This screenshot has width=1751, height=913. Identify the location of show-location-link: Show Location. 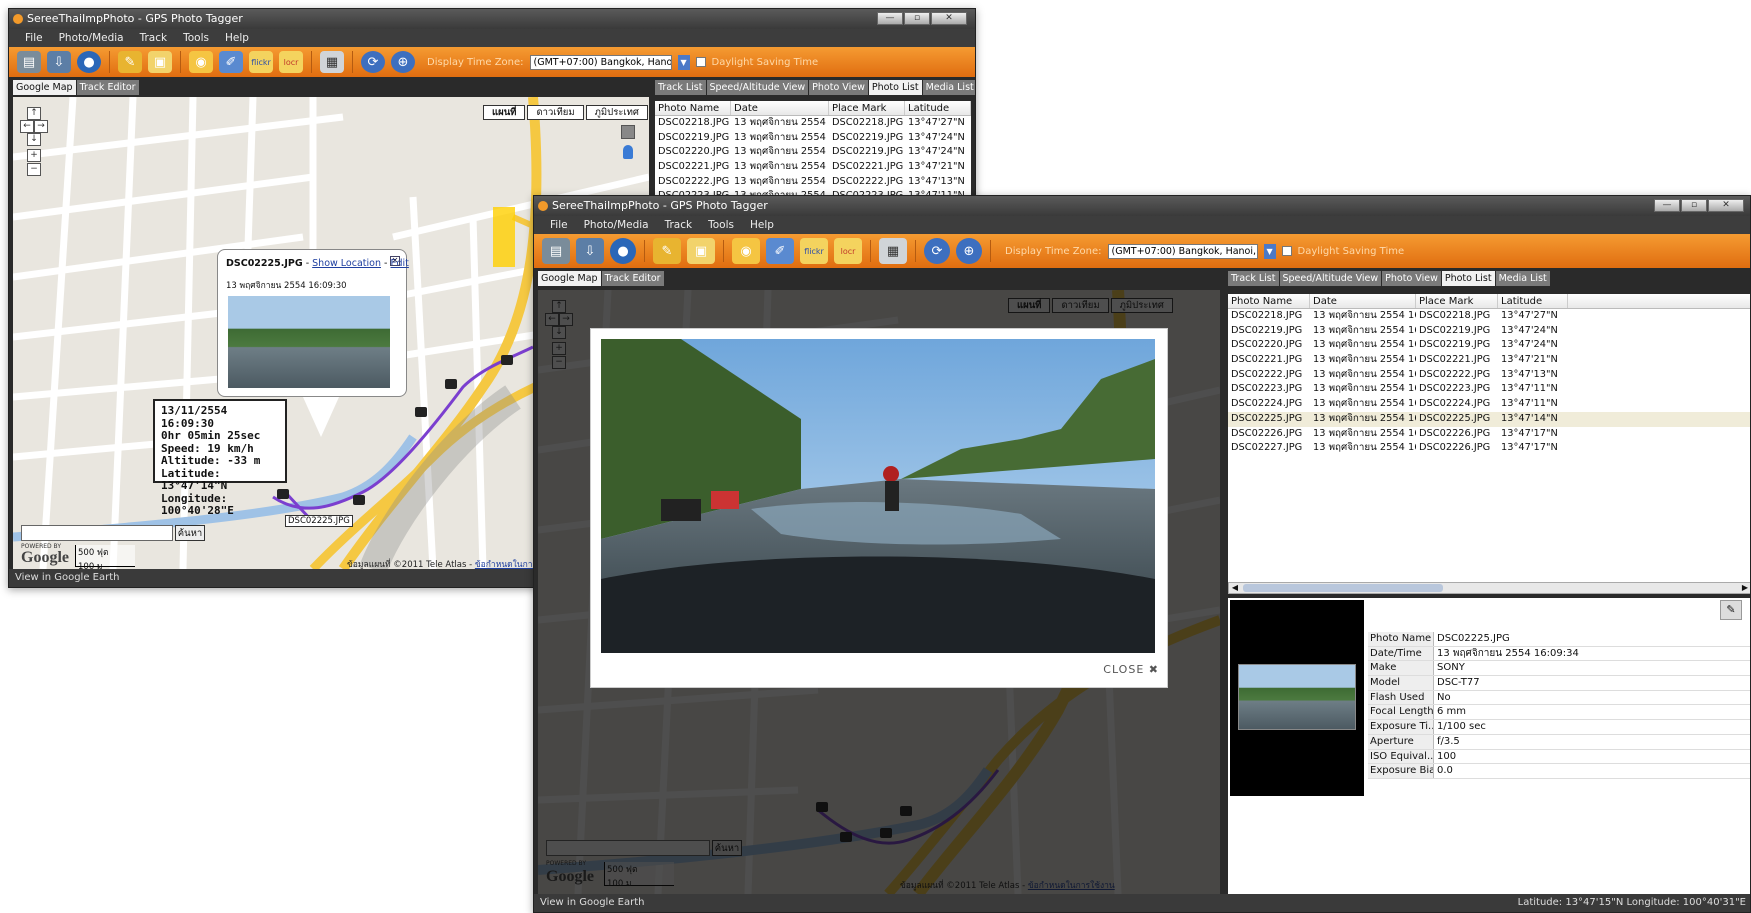
(346, 263).